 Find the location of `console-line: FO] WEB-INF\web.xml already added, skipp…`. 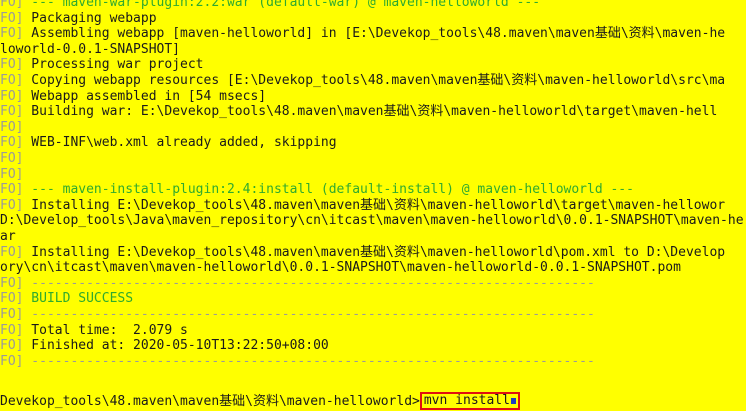

console-line: FO] WEB-INF\web.xml already added, skipp… is located at coordinates (168, 143).